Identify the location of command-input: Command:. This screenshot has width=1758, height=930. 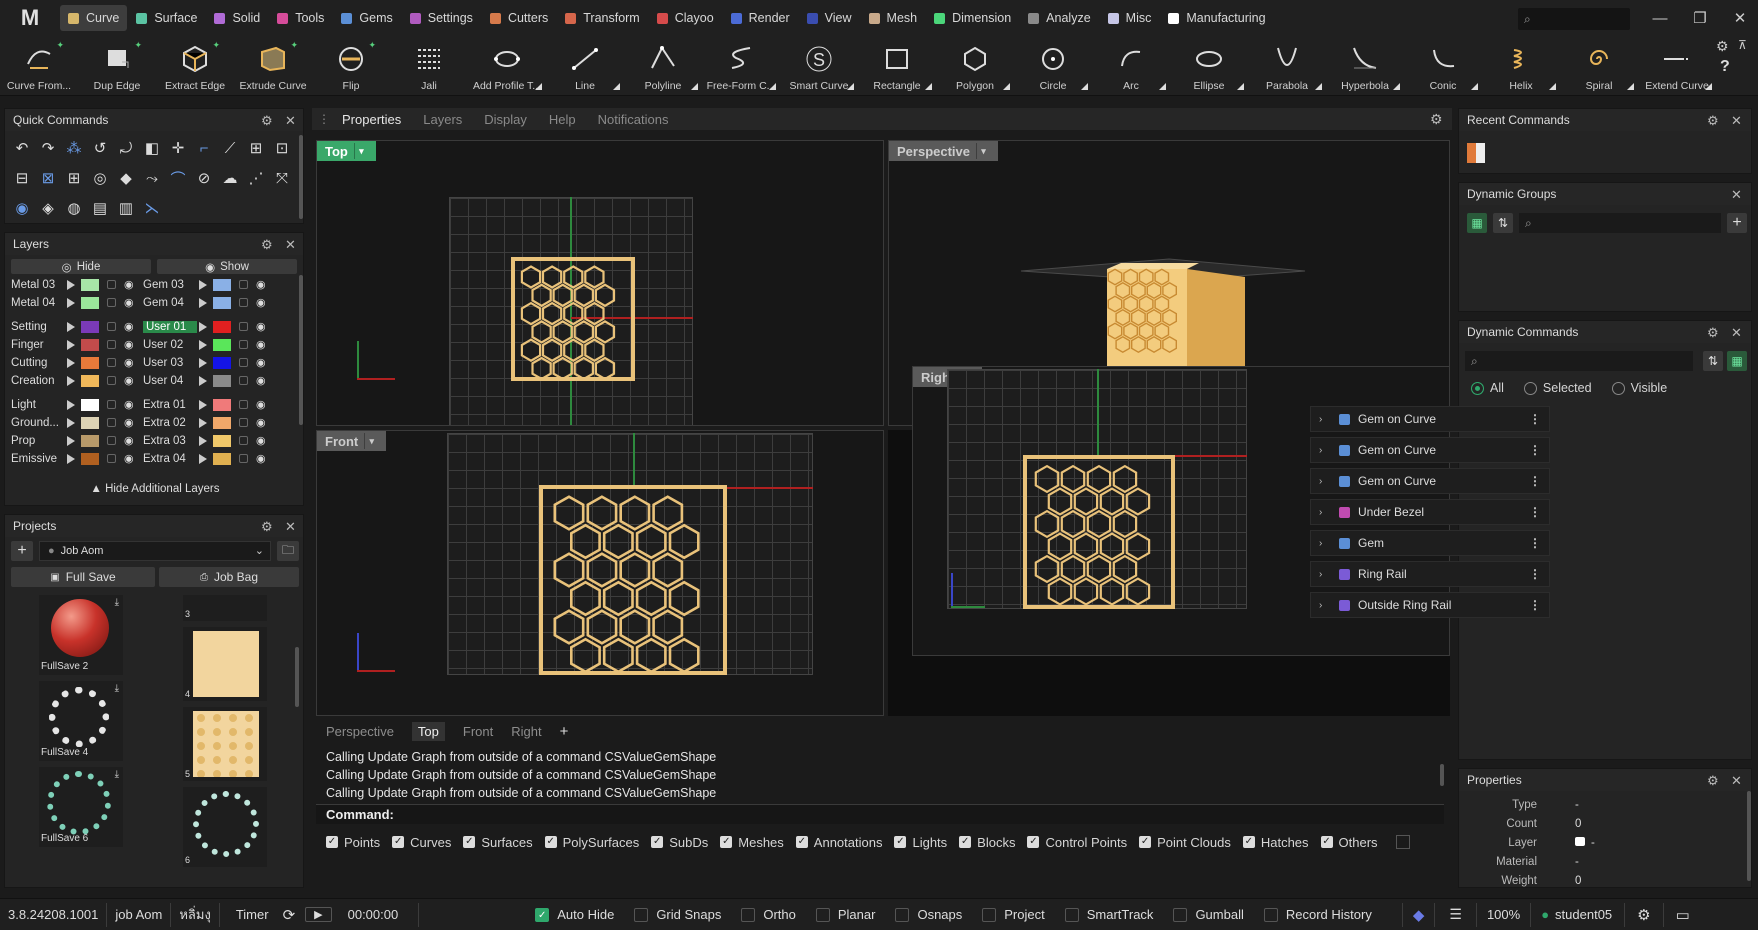
(880, 814).